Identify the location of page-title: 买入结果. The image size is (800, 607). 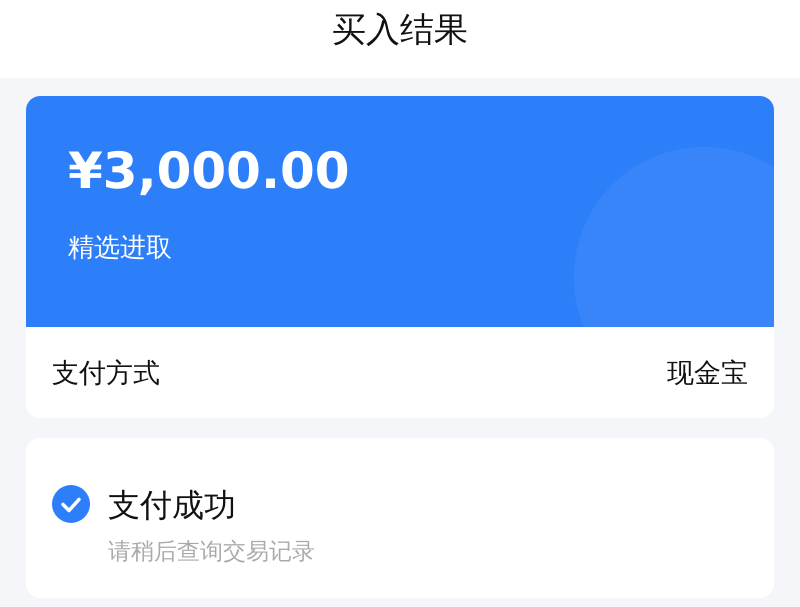
(400, 30).